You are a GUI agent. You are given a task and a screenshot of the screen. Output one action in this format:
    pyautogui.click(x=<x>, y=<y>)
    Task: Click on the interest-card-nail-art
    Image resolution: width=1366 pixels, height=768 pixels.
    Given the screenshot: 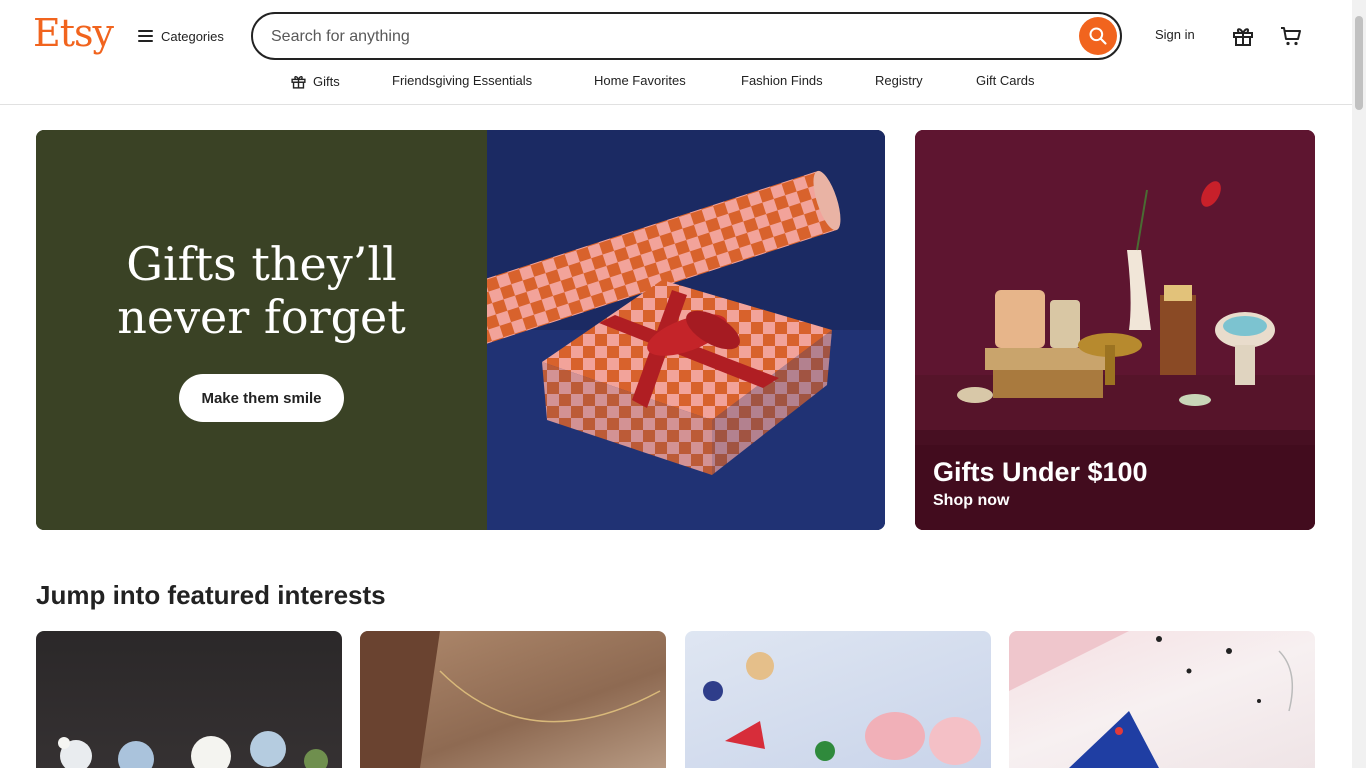 What is the action you would take?
    pyautogui.click(x=838, y=699)
    